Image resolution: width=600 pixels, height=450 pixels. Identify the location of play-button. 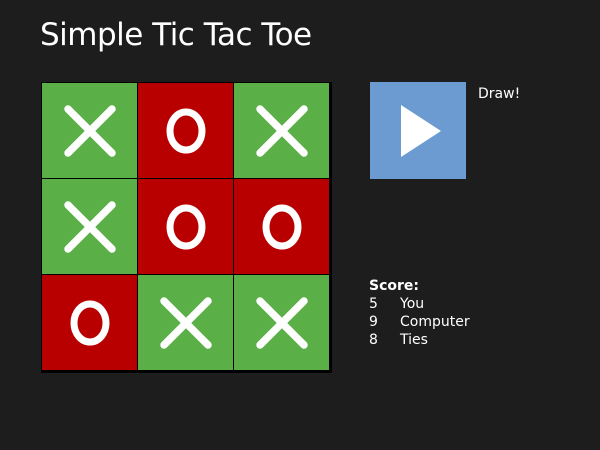
(418, 130).